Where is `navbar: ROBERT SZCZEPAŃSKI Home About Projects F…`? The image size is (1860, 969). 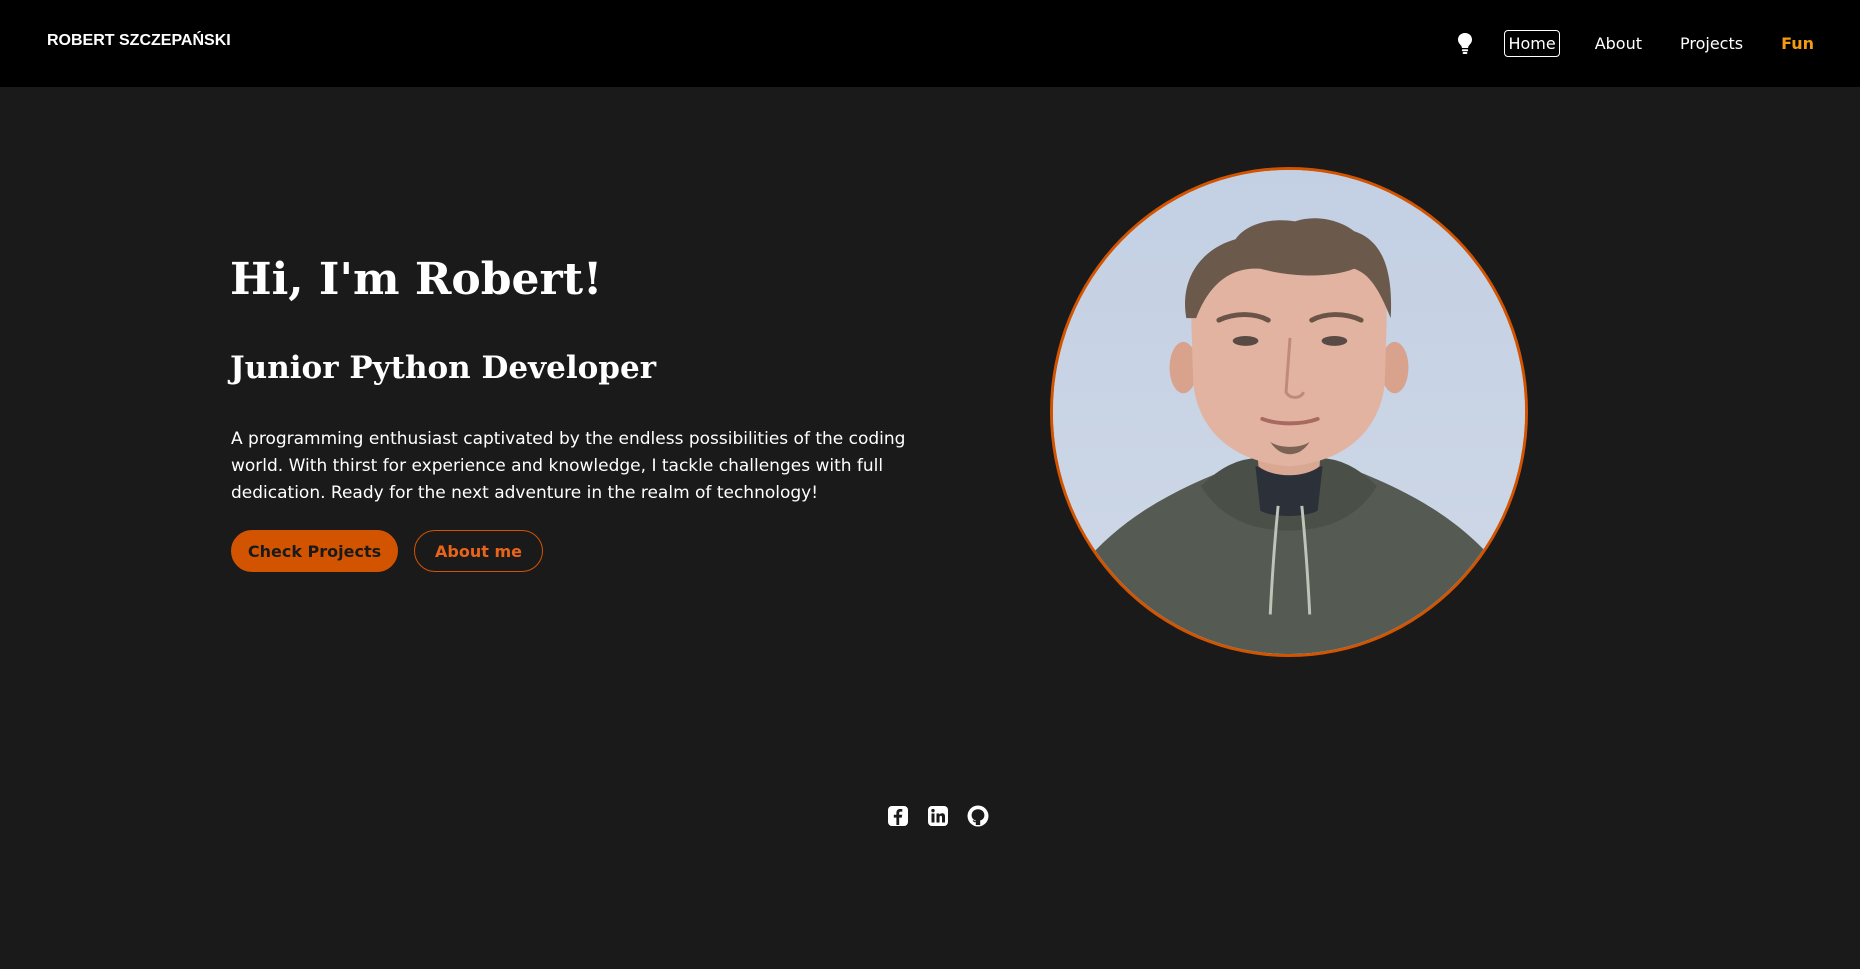
navbar: ROBERT SZCZEPAŃSKI Home About Projects F… is located at coordinates (930, 43).